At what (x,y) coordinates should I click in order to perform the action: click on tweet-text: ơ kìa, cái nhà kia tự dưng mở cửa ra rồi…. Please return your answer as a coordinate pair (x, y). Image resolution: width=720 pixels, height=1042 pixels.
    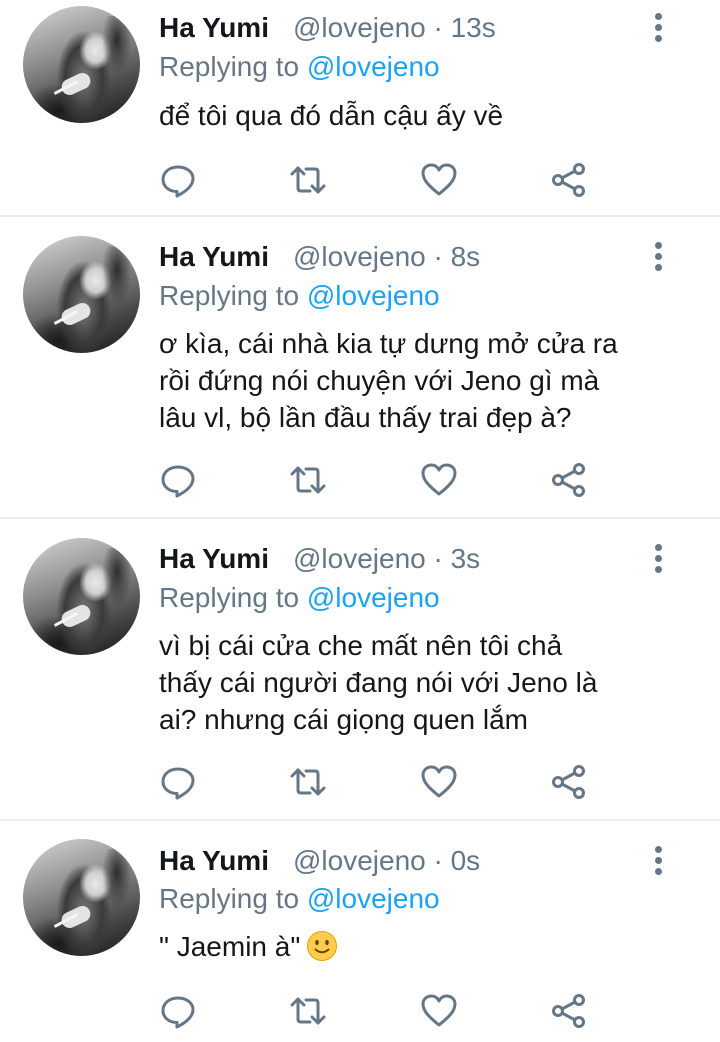
    Looking at the image, I should click on (419, 380).